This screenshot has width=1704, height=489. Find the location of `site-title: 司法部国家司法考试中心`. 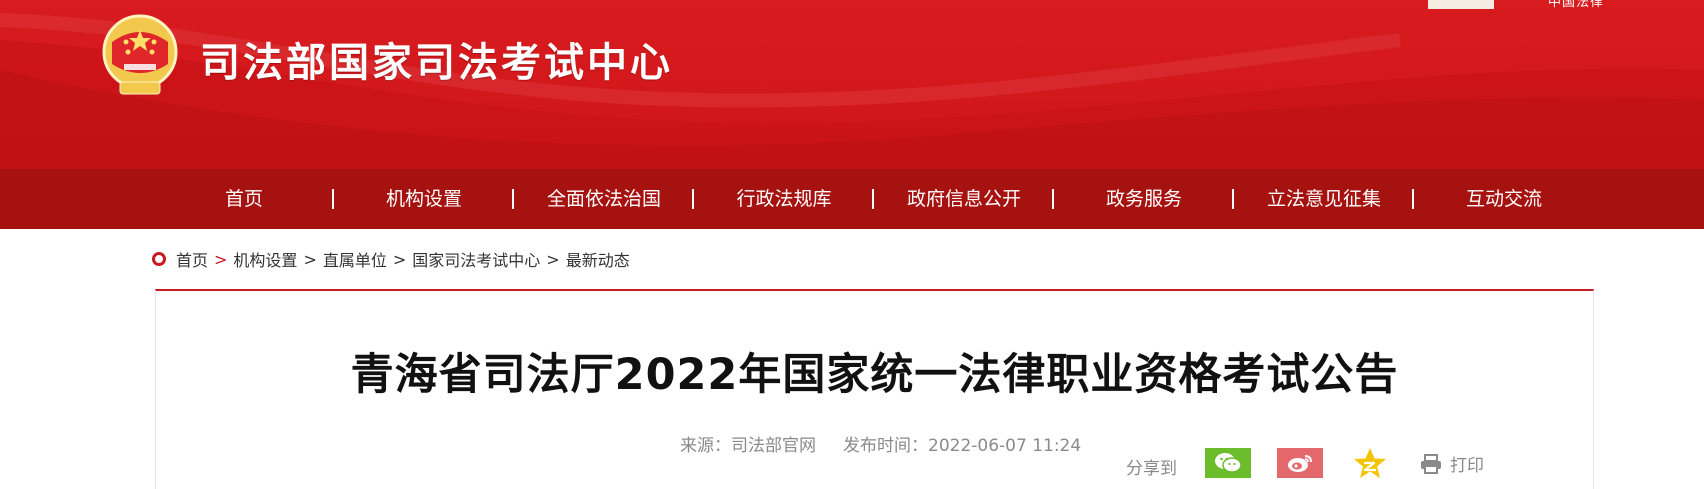

site-title: 司法部国家司法考试中心 is located at coordinates (436, 63).